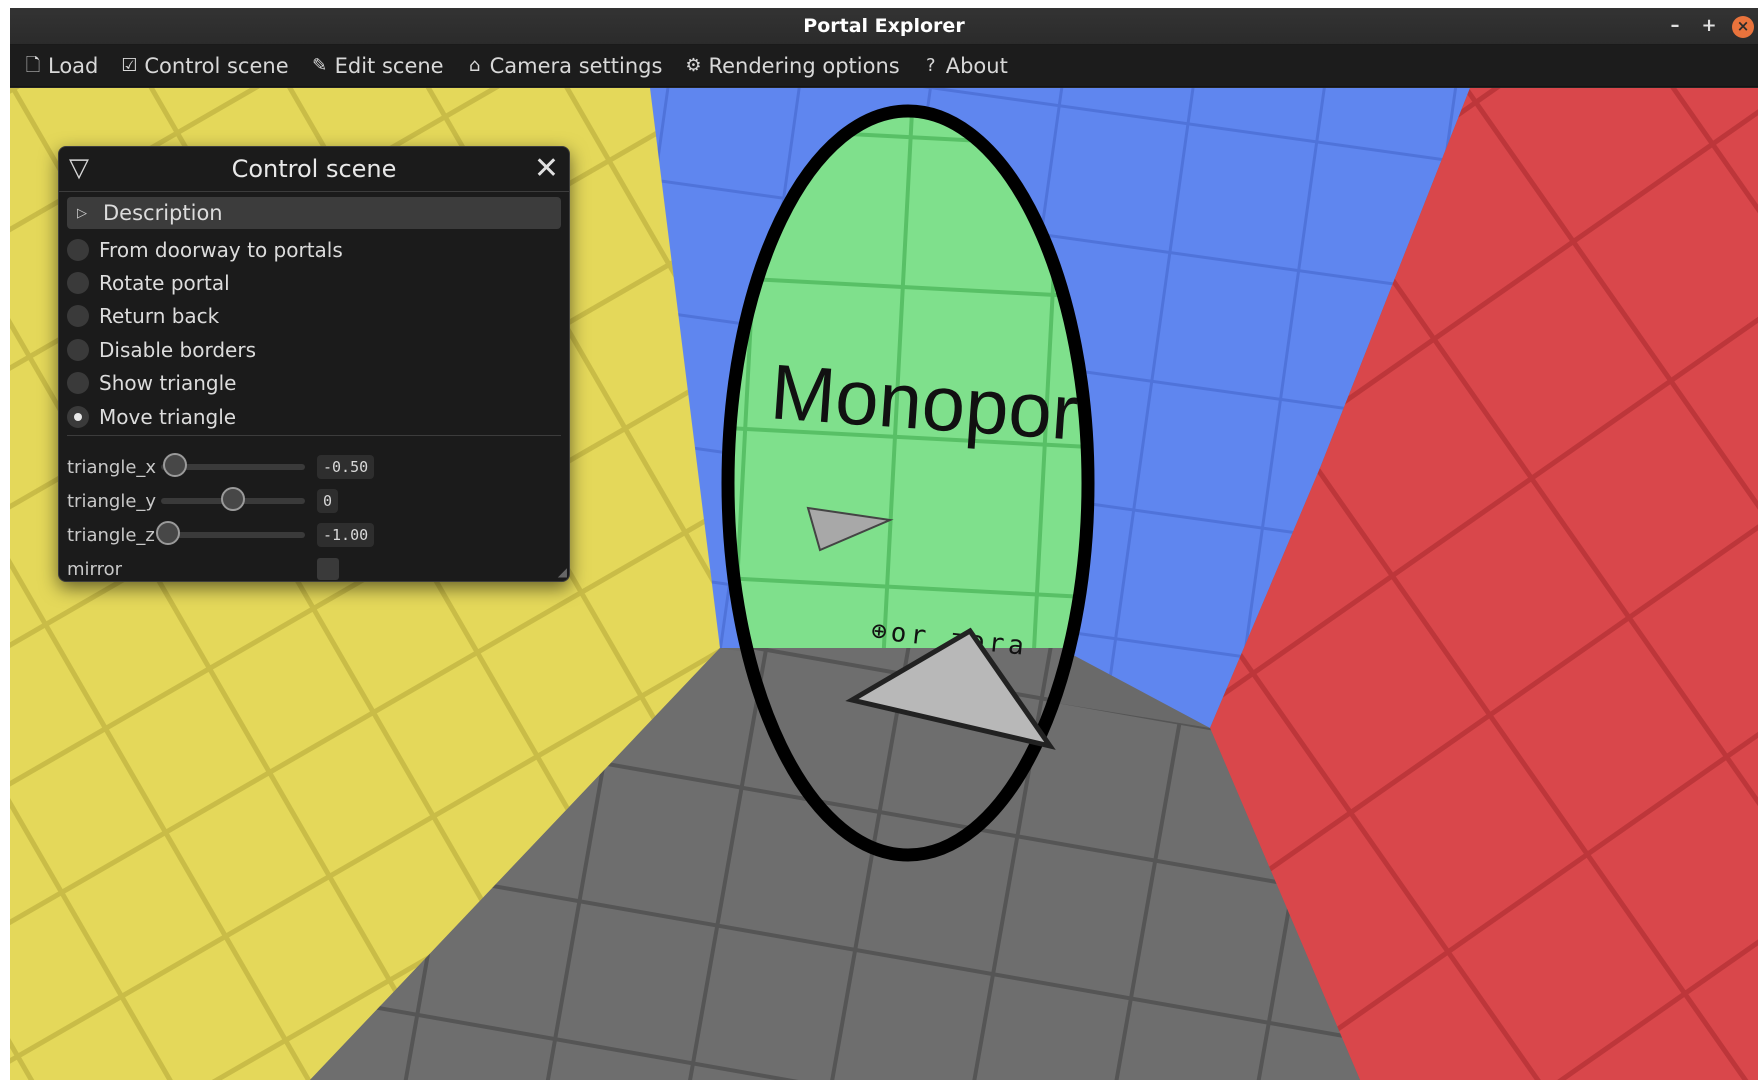  What do you see at coordinates (33, 65) in the screenshot?
I see `file-icon: 🗋` at bounding box center [33, 65].